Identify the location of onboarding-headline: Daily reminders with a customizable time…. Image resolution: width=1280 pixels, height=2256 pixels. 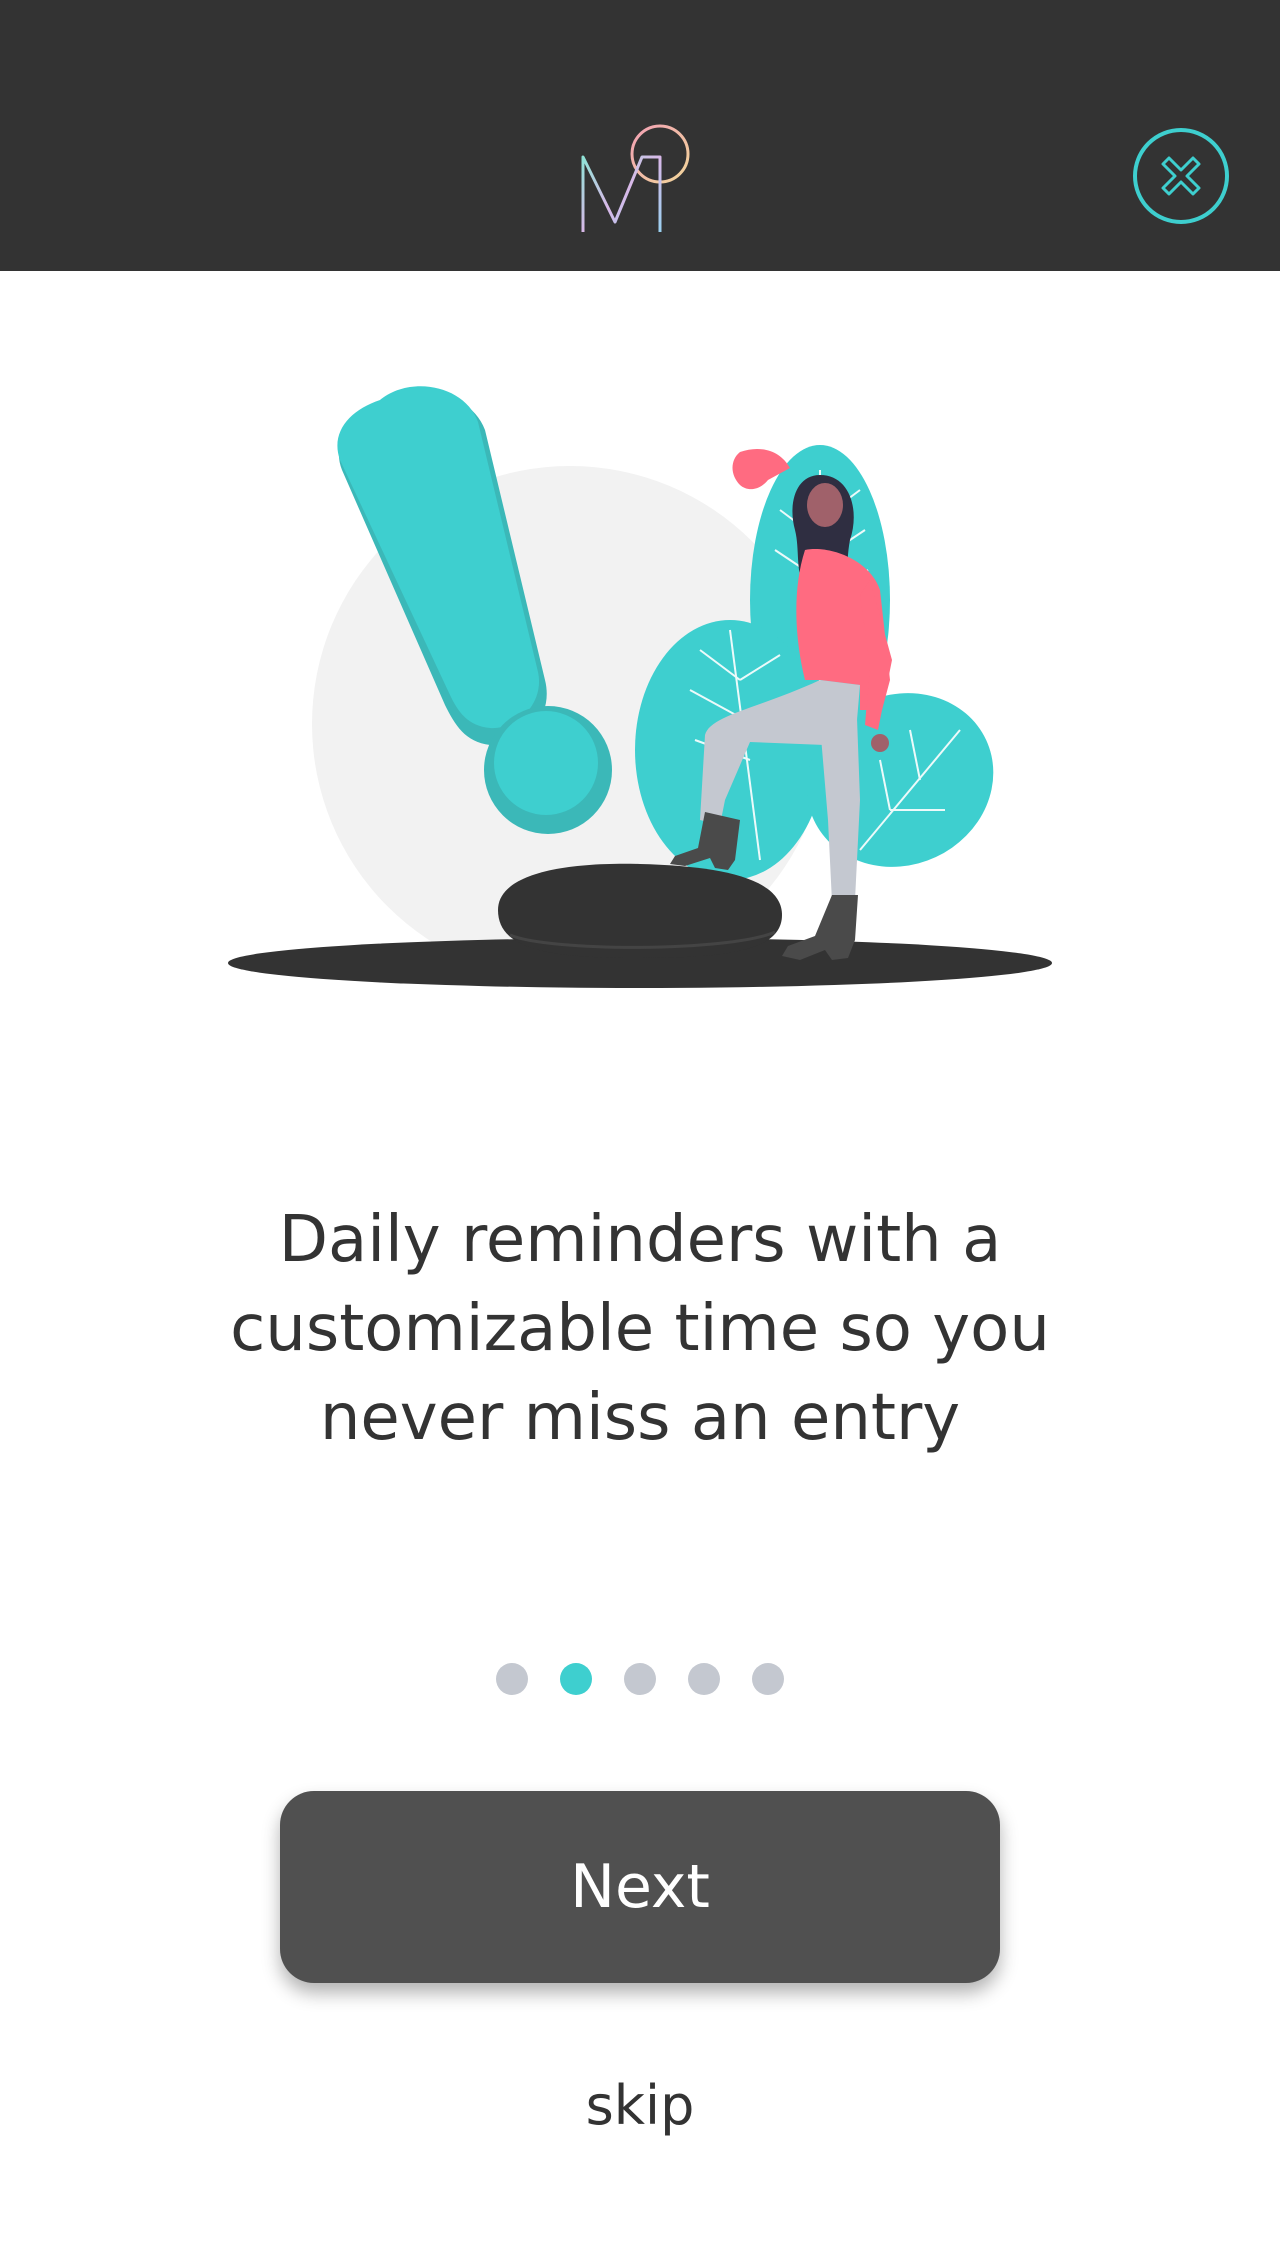
(640, 1329).